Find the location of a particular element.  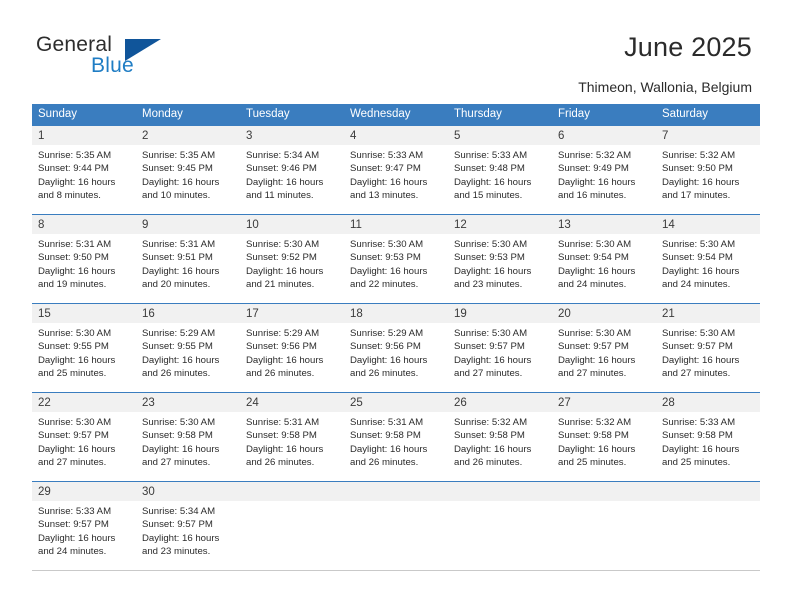

sunrise-text: Sunrise: 5:35 AM is located at coordinates (75, 155).